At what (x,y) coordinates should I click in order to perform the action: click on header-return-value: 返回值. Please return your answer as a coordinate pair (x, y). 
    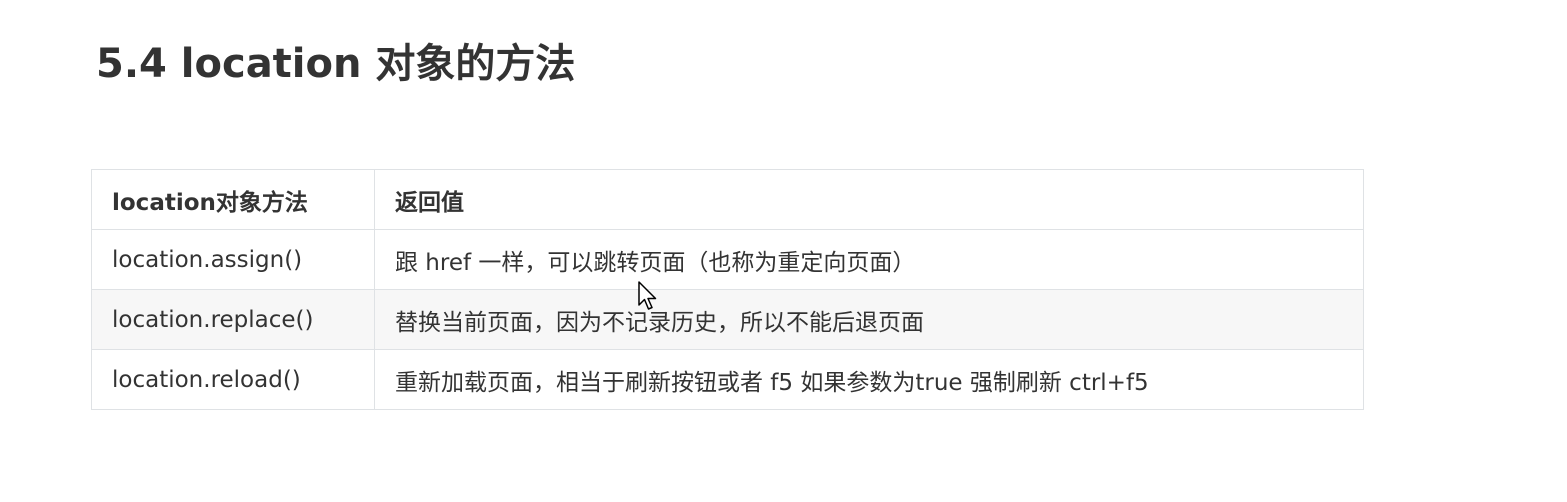
    Looking at the image, I should click on (869, 199).